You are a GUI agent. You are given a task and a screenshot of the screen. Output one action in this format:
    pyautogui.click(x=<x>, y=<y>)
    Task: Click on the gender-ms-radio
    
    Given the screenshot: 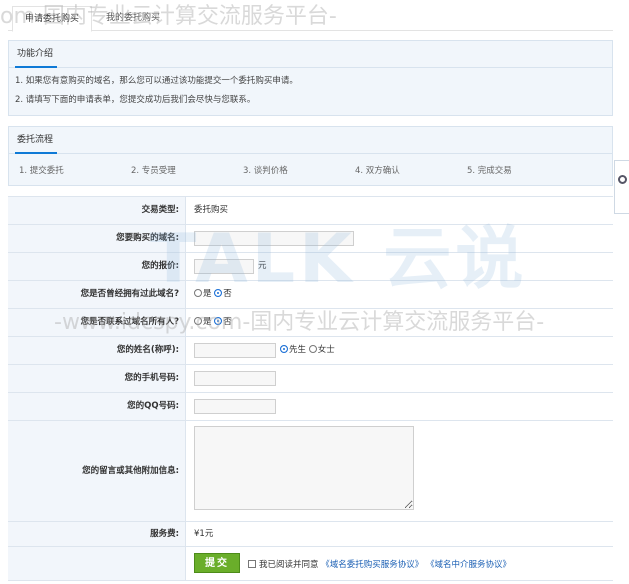 What is the action you would take?
    pyautogui.click(x=312, y=349)
    